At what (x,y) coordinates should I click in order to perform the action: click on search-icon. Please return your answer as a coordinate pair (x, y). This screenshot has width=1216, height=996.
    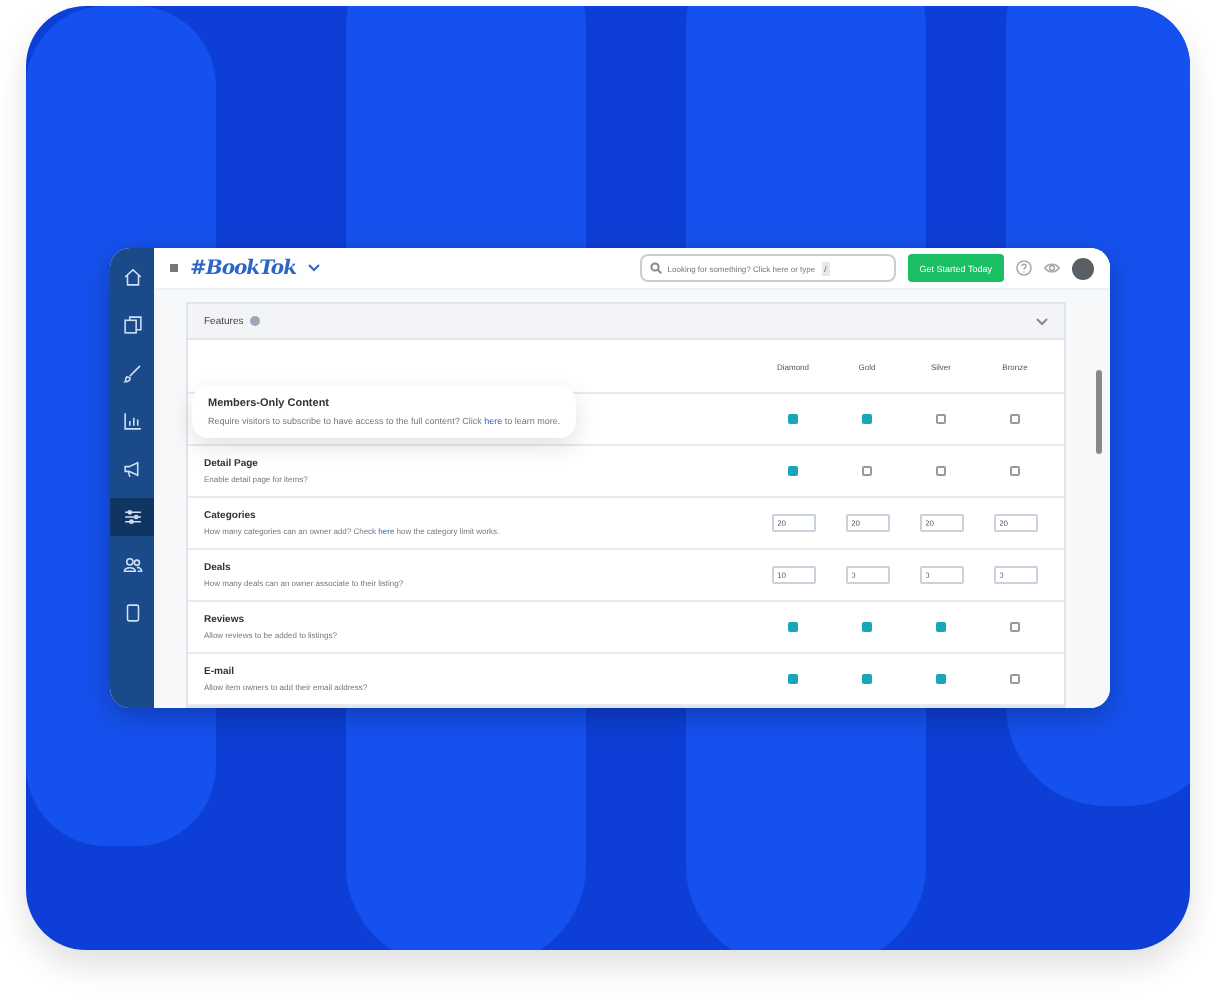
    Looking at the image, I should click on (655, 268).